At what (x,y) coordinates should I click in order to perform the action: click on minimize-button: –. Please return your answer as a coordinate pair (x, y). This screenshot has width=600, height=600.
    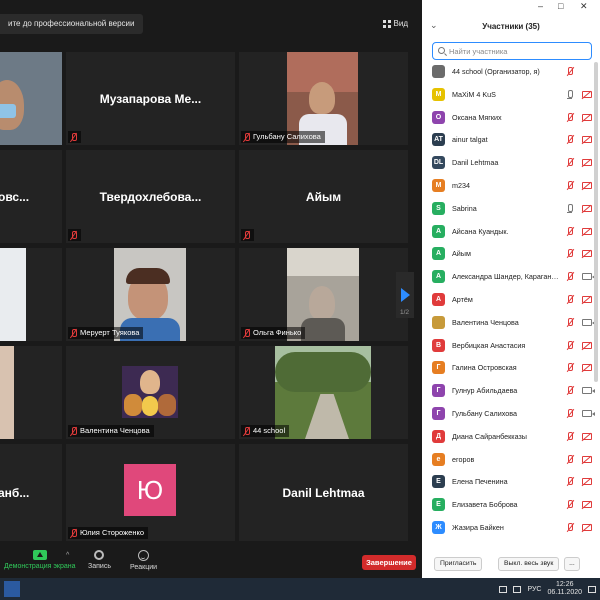
    Looking at the image, I should click on (540, 6).